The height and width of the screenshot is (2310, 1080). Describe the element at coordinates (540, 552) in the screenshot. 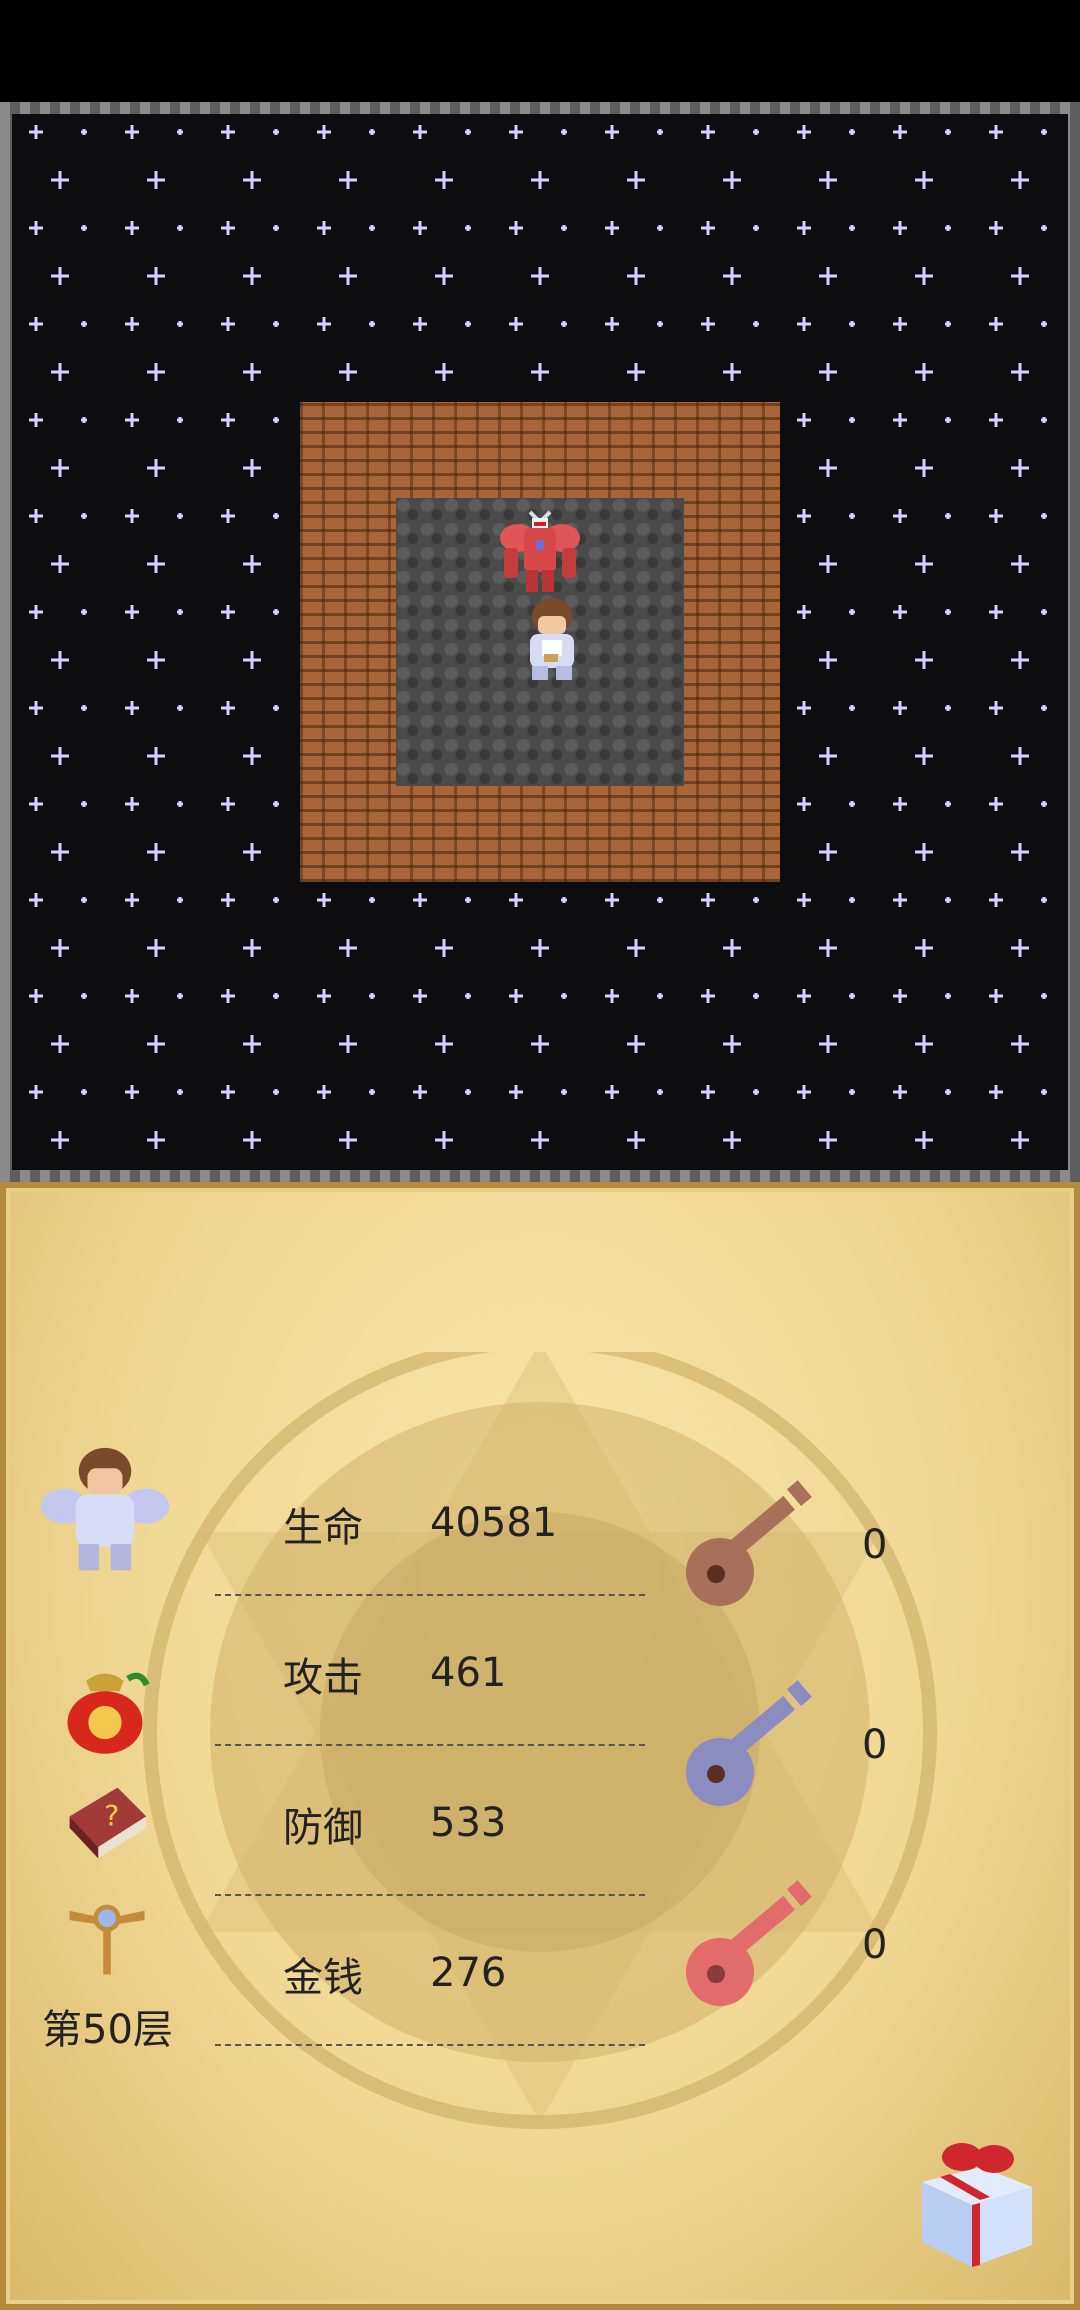

I see `red-knight-monster` at that location.